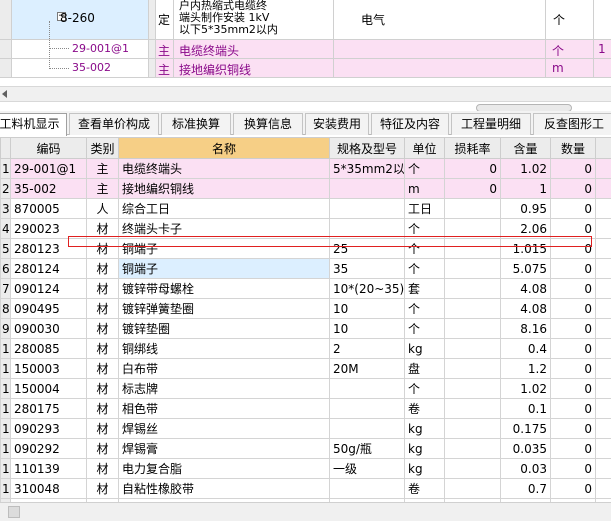 The height and width of the screenshot is (521, 611). I want to click on table-row: 3 870005 人综合工日 工日 0.95 0, so click(305, 208).